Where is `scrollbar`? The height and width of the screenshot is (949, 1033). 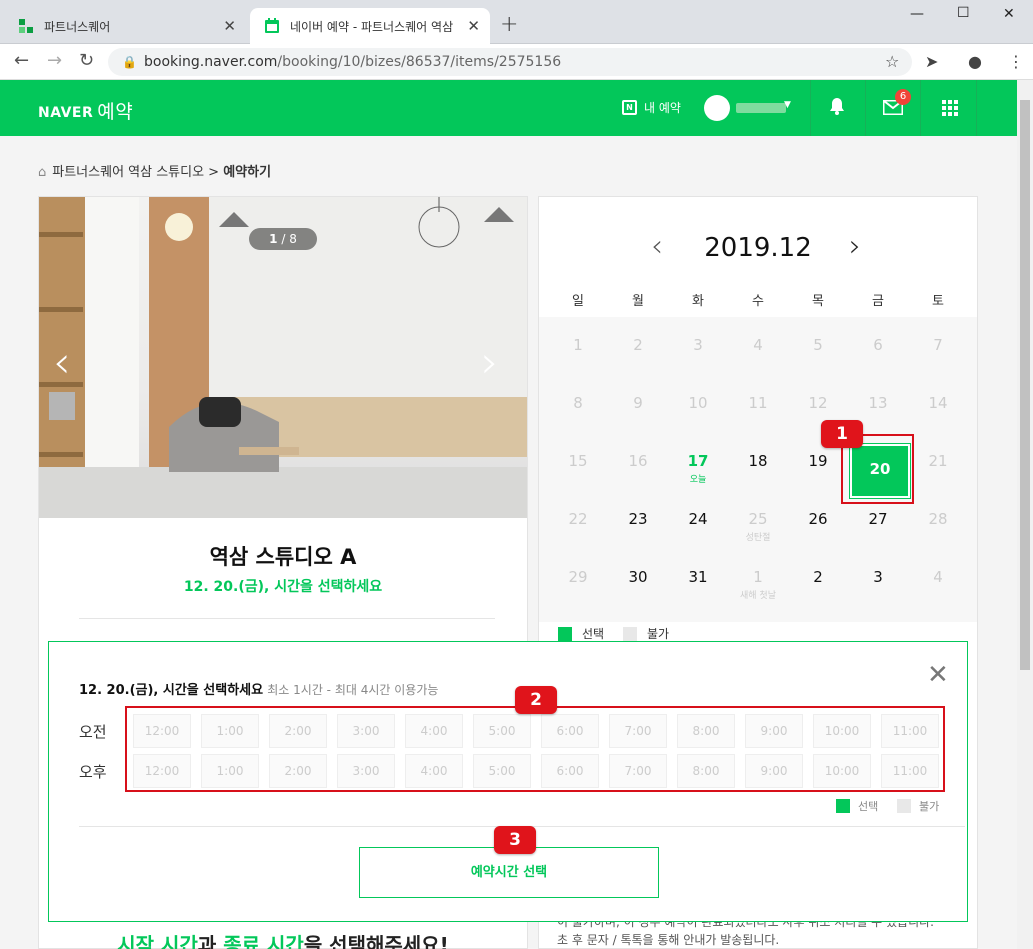
scrollbar is located at coordinates (1025, 514).